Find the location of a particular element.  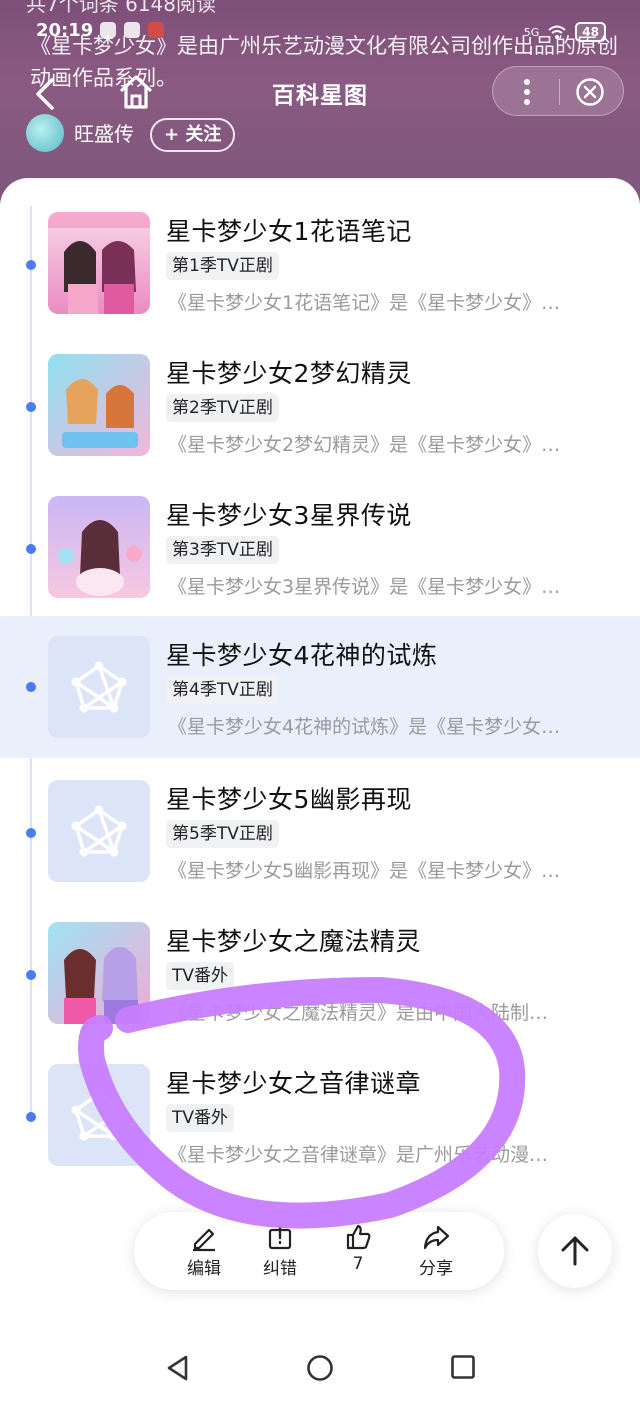

share-label: 分享 is located at coordinates (436, 1269).